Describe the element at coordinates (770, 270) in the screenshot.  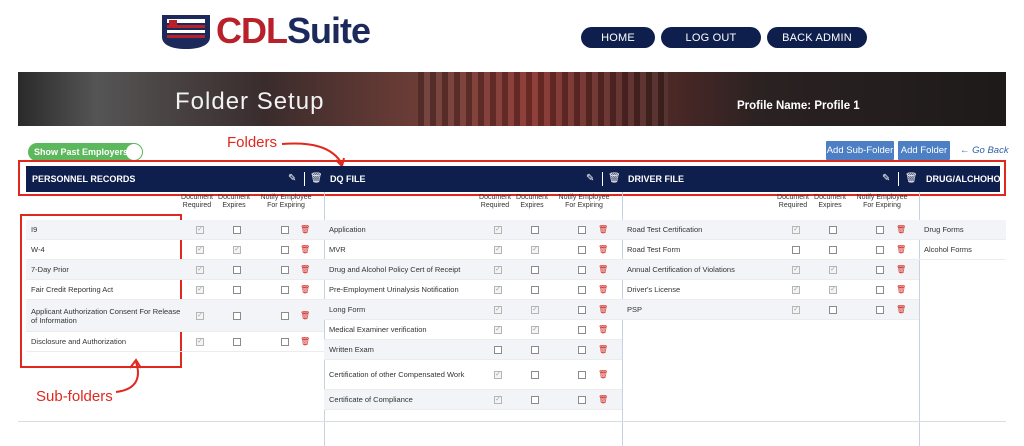
I see `subfolder-row: Annual Certification of Violations` at that location.